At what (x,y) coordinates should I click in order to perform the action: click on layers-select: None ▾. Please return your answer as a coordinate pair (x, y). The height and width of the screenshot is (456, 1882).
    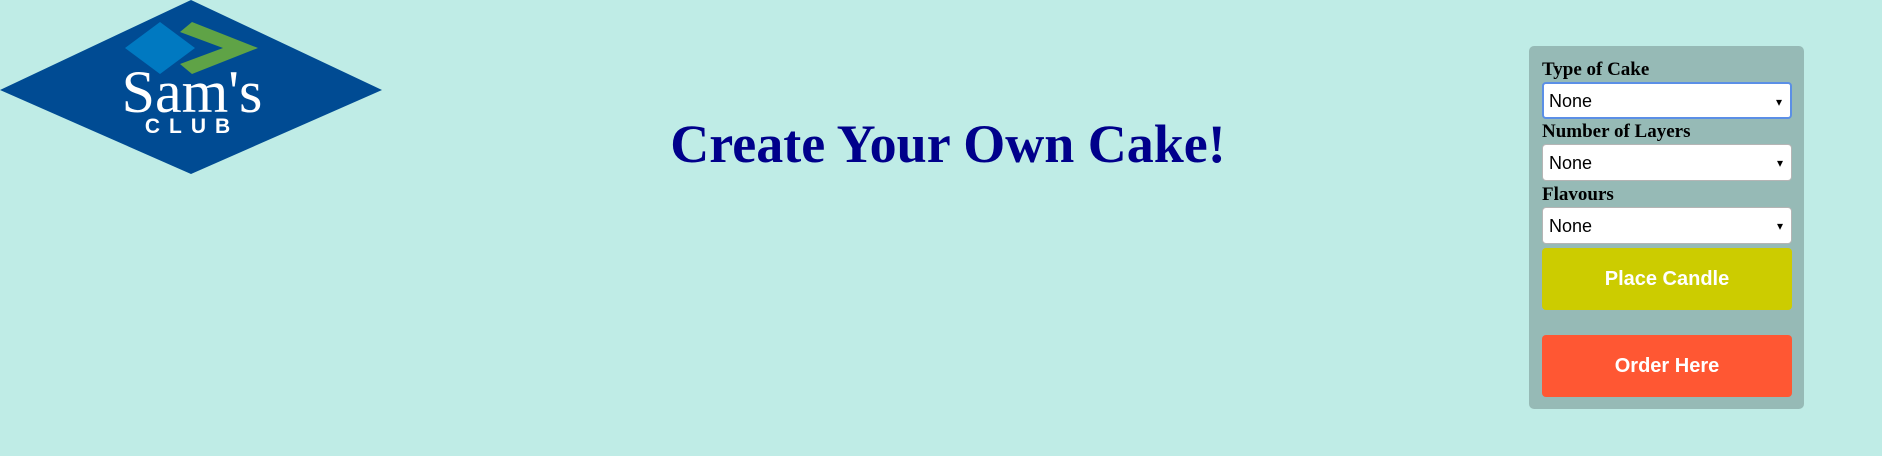
    Looking at the image, I should click on (1667, 162).